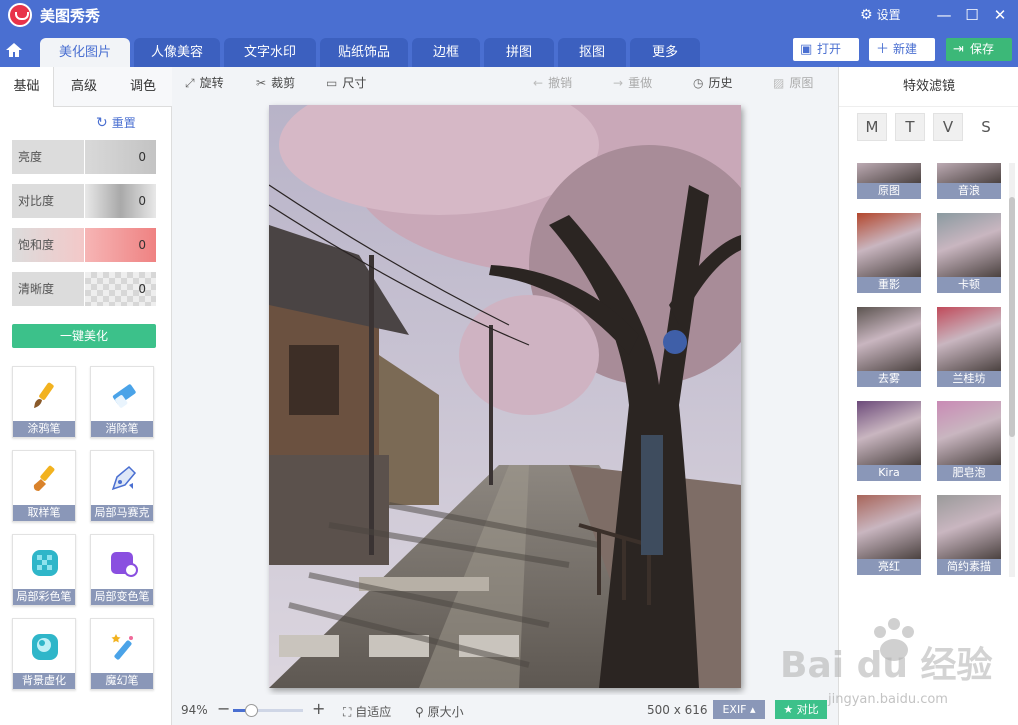 Image resolution: width=1018 pixels, height=725 pixels. I want to click on filter-label: 去雾, so click(889, 379).